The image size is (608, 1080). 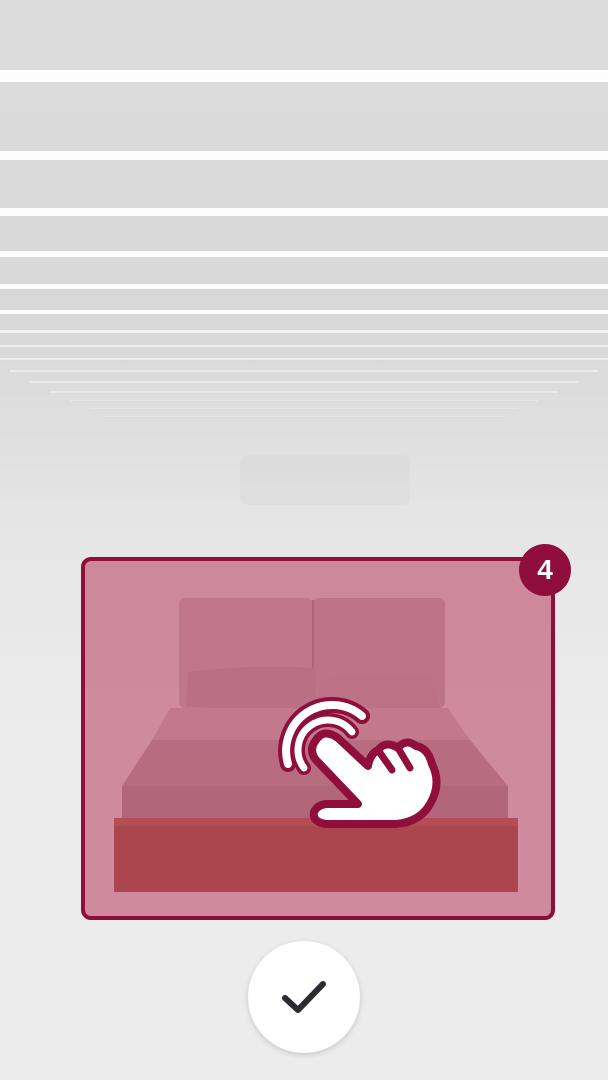 I want to click on confirm-button, so click(x=304, y=997).